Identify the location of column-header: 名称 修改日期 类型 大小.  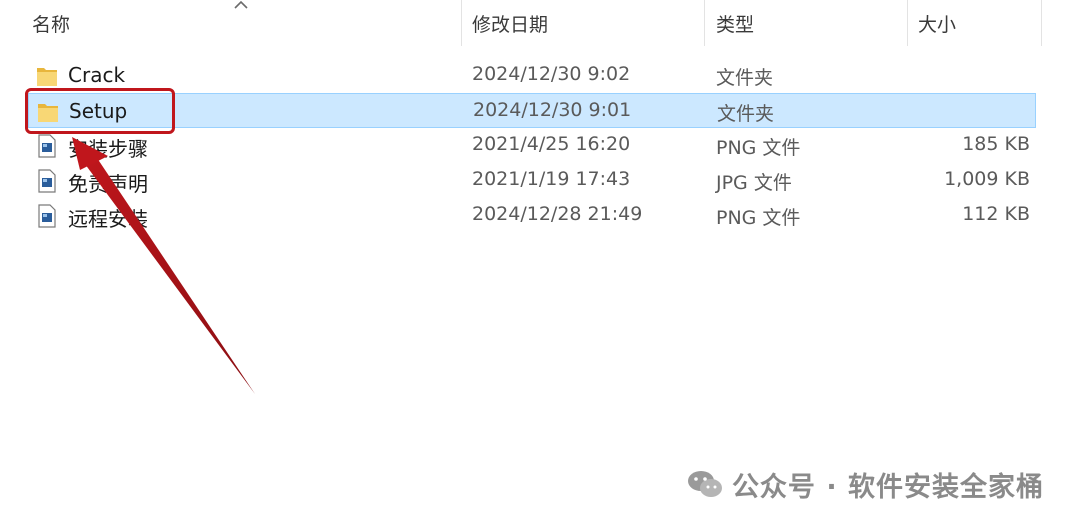
(540, 24).